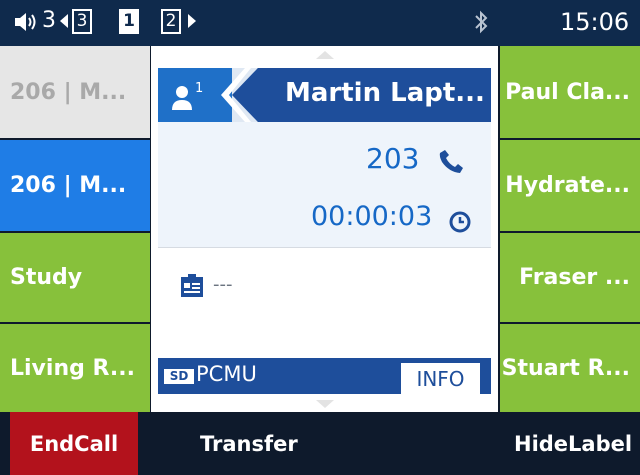 The image size is (640, 475). What do you see at coordinates (372, 216) in the screenshot?
I see `call-duration: 00:00:03` at bounding box center [372, 216].